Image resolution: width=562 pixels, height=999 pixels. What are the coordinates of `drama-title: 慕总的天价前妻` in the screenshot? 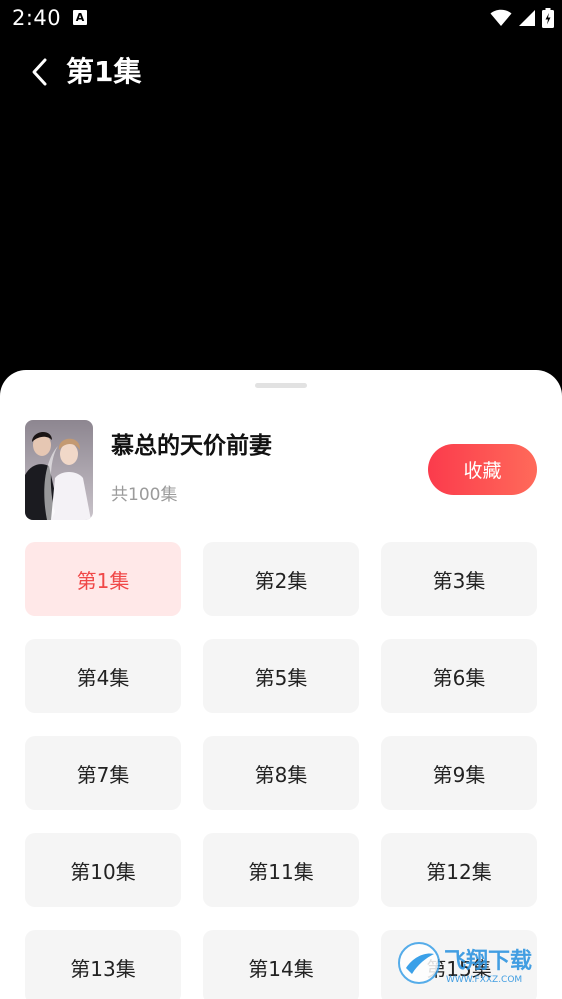 It's located at (191, 446).